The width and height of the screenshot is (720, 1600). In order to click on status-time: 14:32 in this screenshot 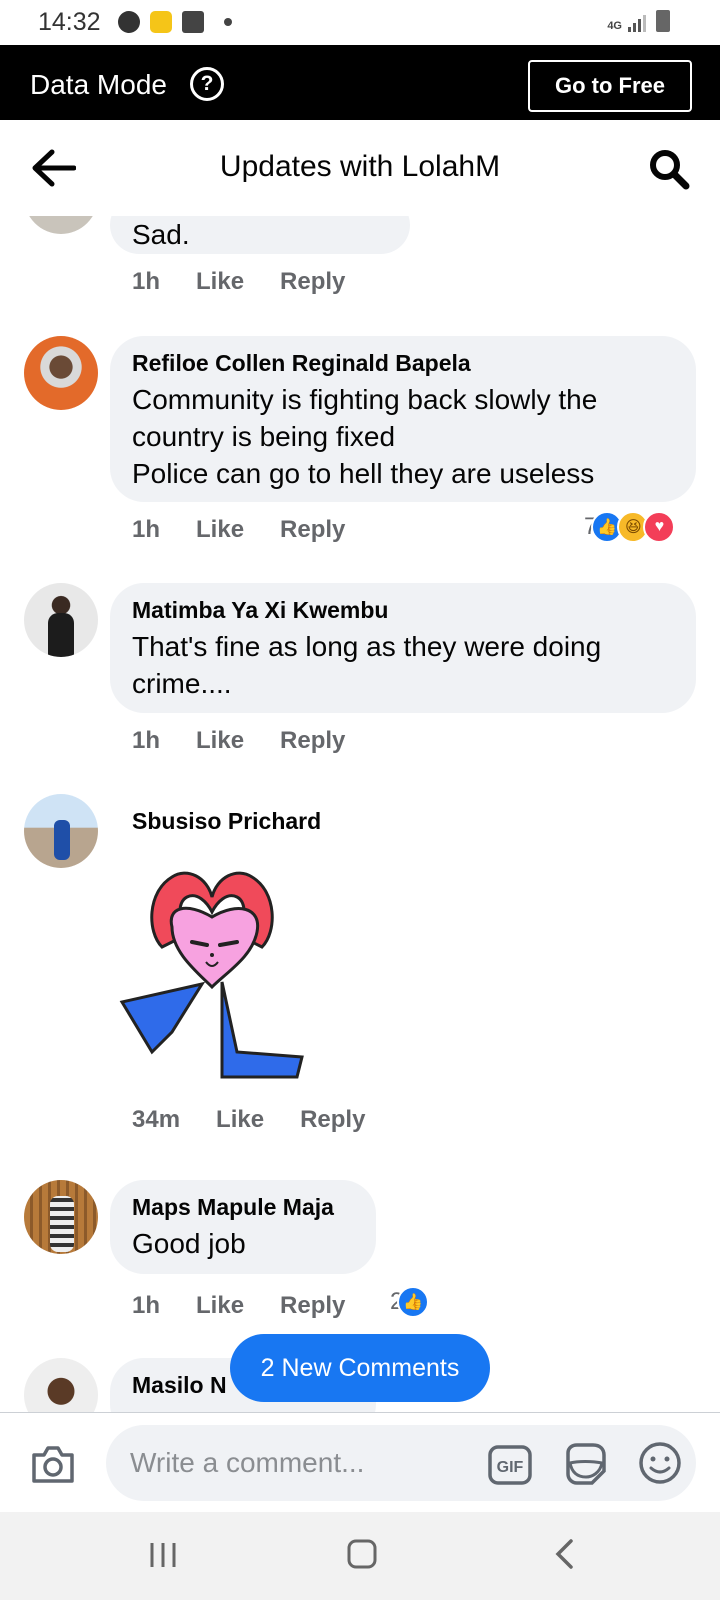, I will do `click(69, 22)`.